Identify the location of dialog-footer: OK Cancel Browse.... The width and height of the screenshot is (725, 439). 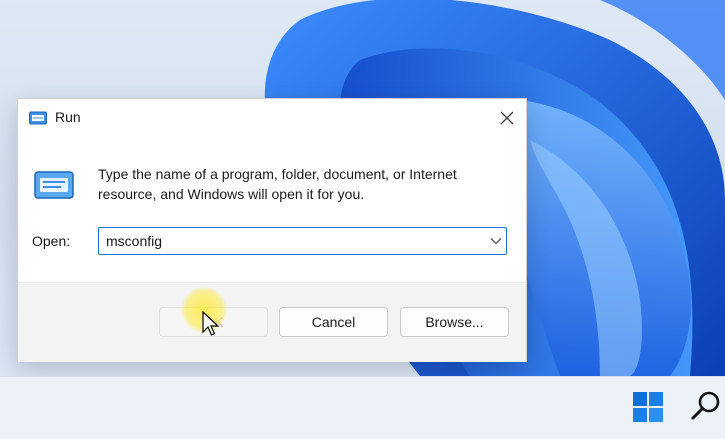
(272, 322).